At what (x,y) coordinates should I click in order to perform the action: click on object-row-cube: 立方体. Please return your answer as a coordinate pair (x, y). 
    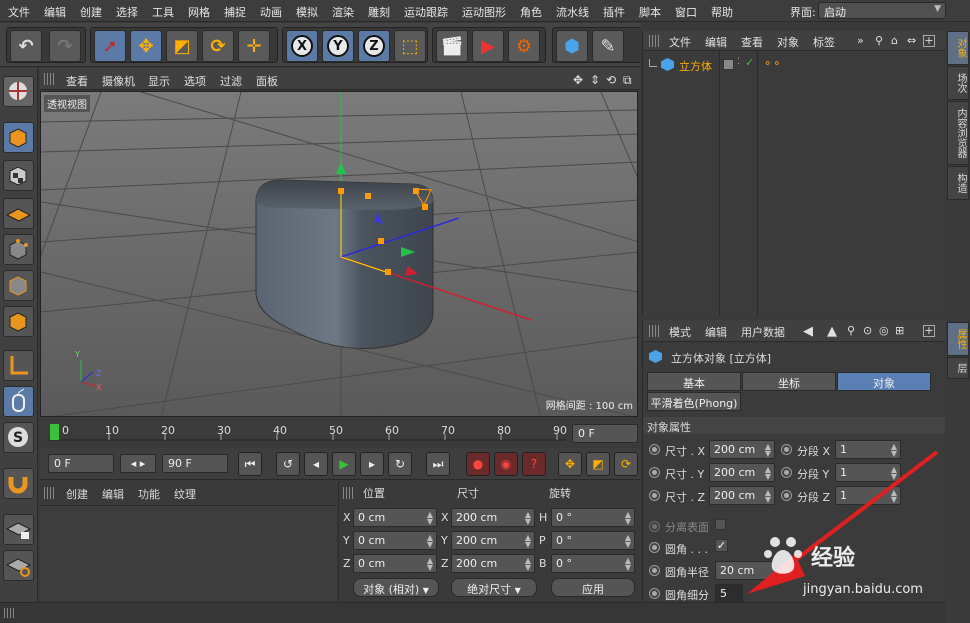
    Looking at the image, I should click on (794, 66).